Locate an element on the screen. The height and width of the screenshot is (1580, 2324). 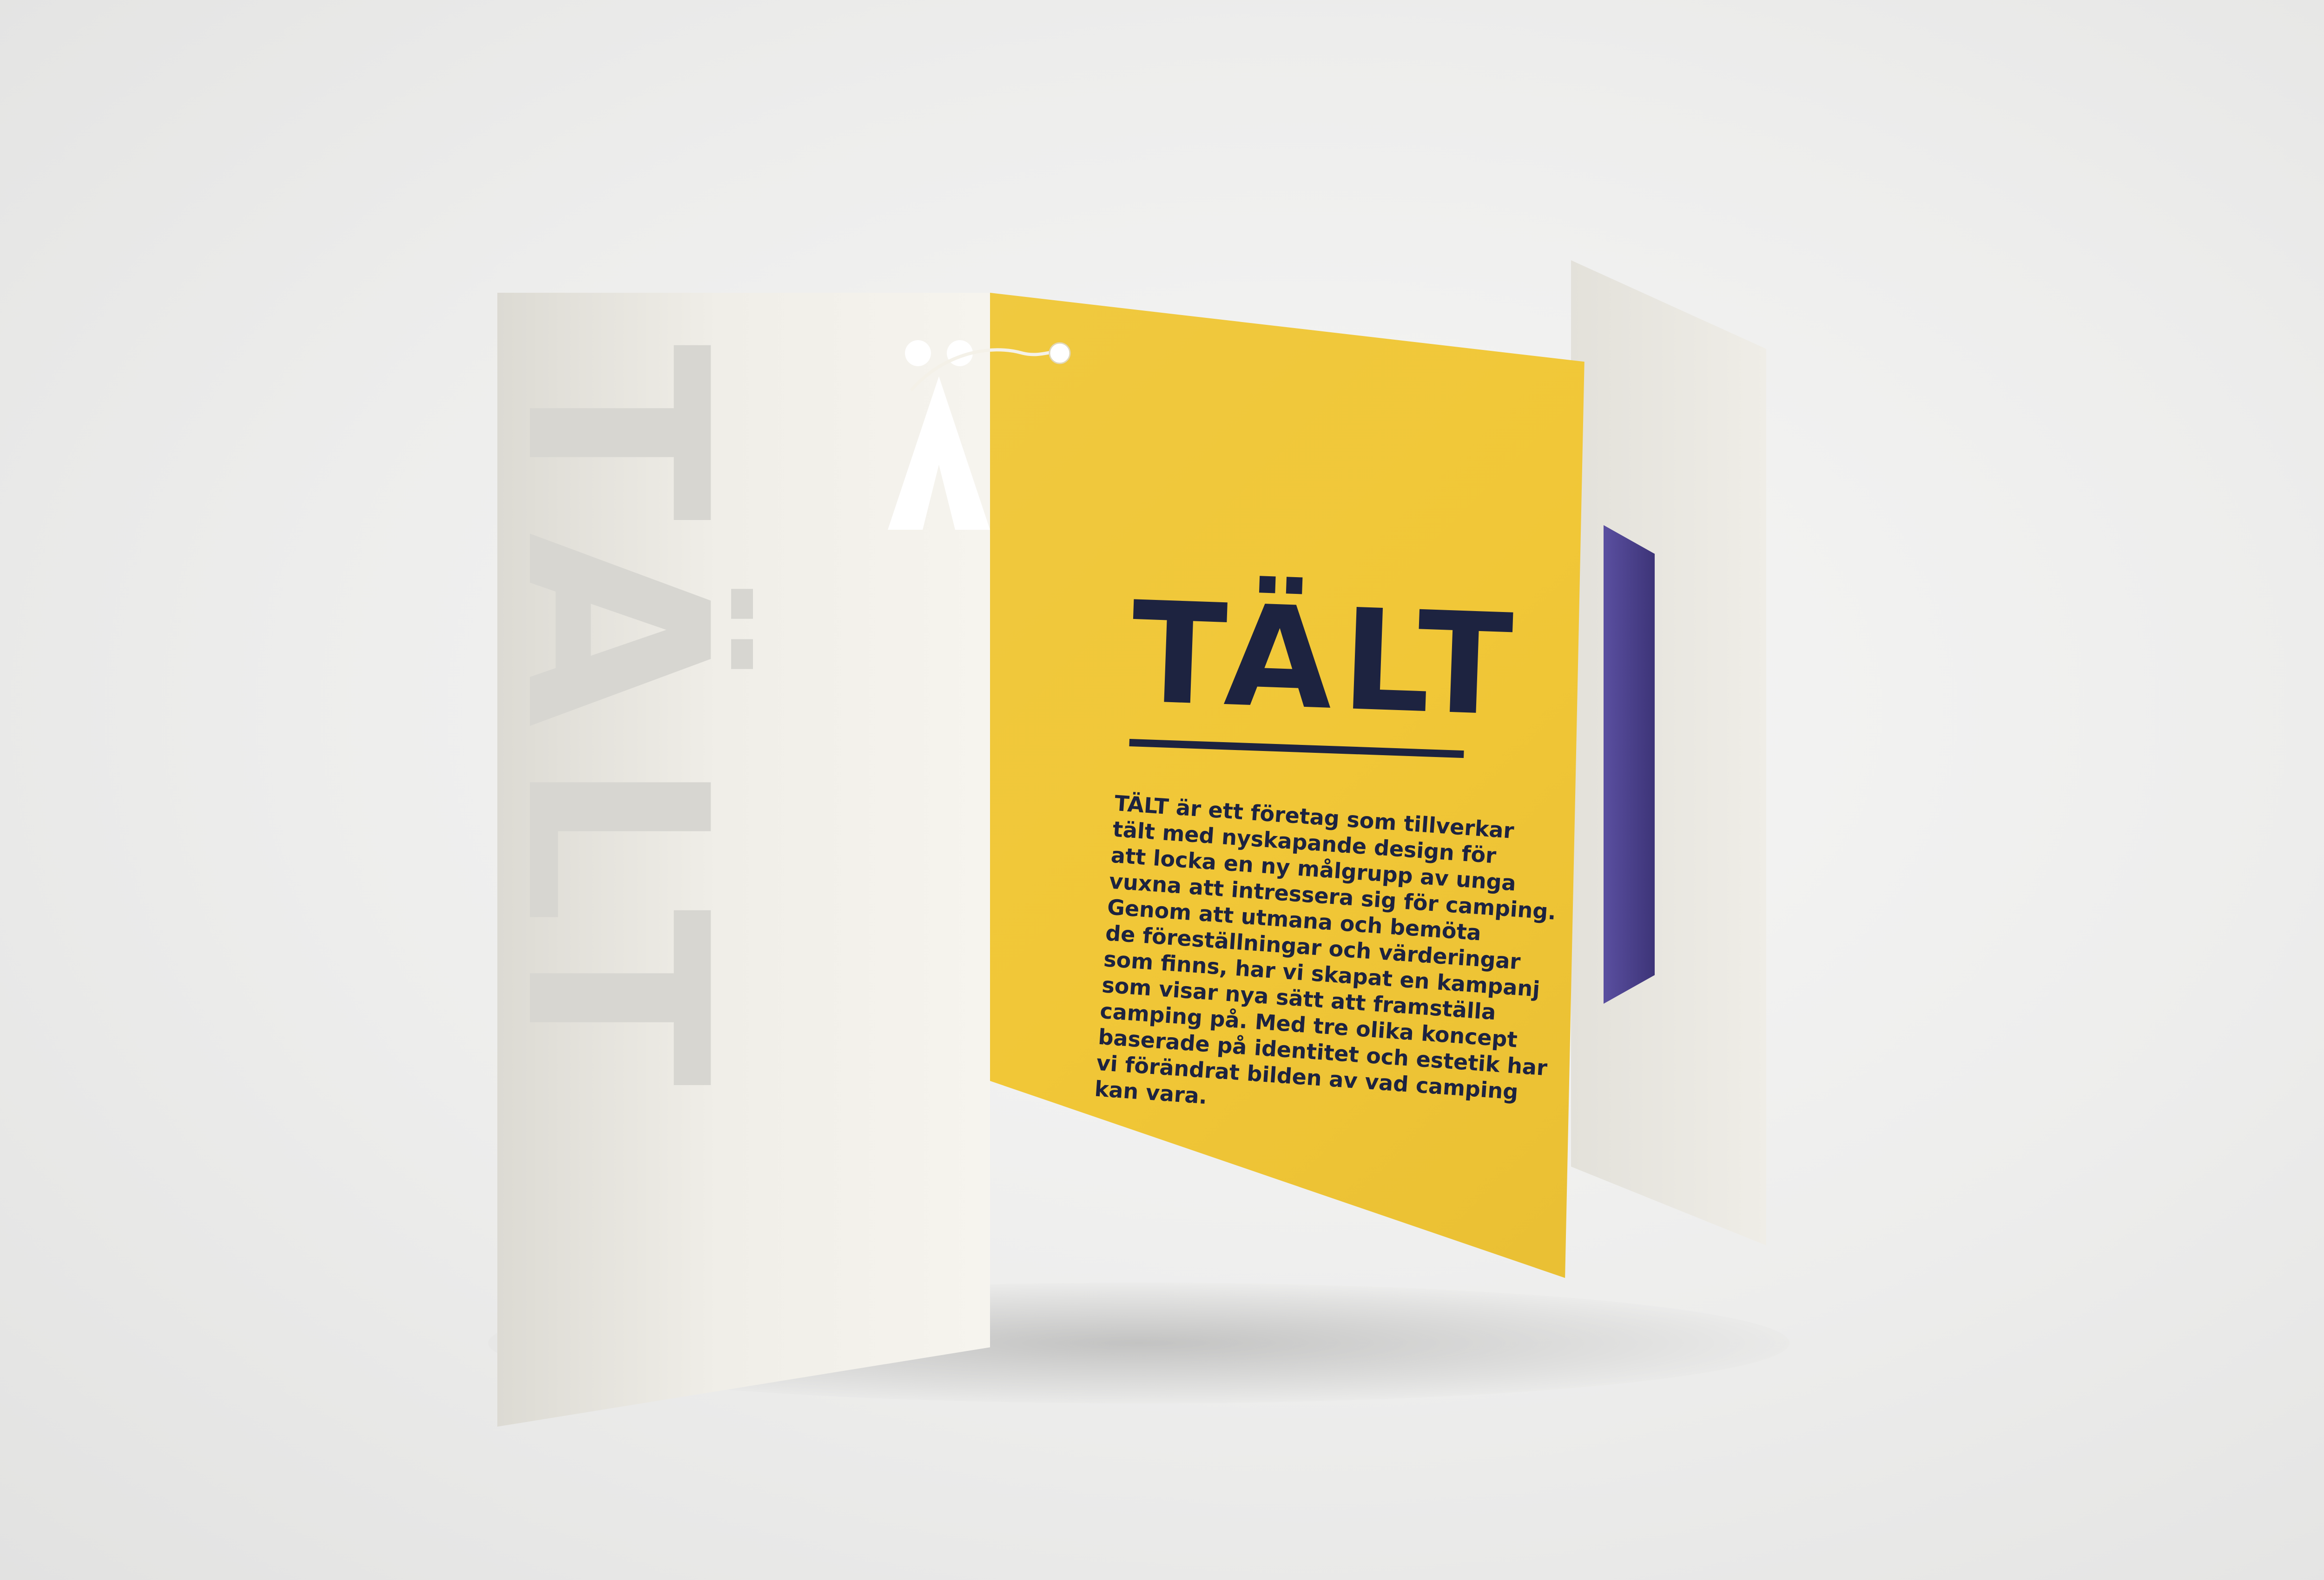
cover-watermark: TÄLT is located at coordinates (641, 827).